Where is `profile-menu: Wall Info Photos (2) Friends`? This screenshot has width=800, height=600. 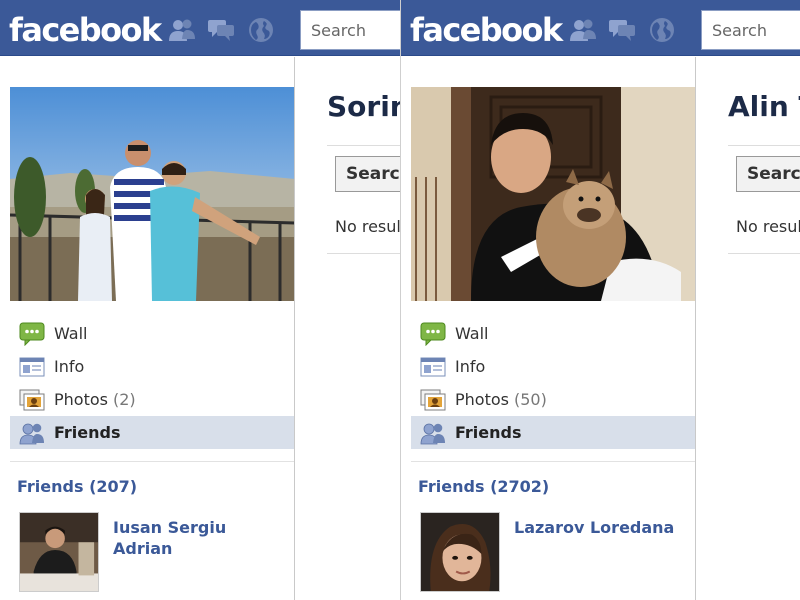 profile-menu: Wall Info Photos (2) Friends is located at coordinates (152, 383).